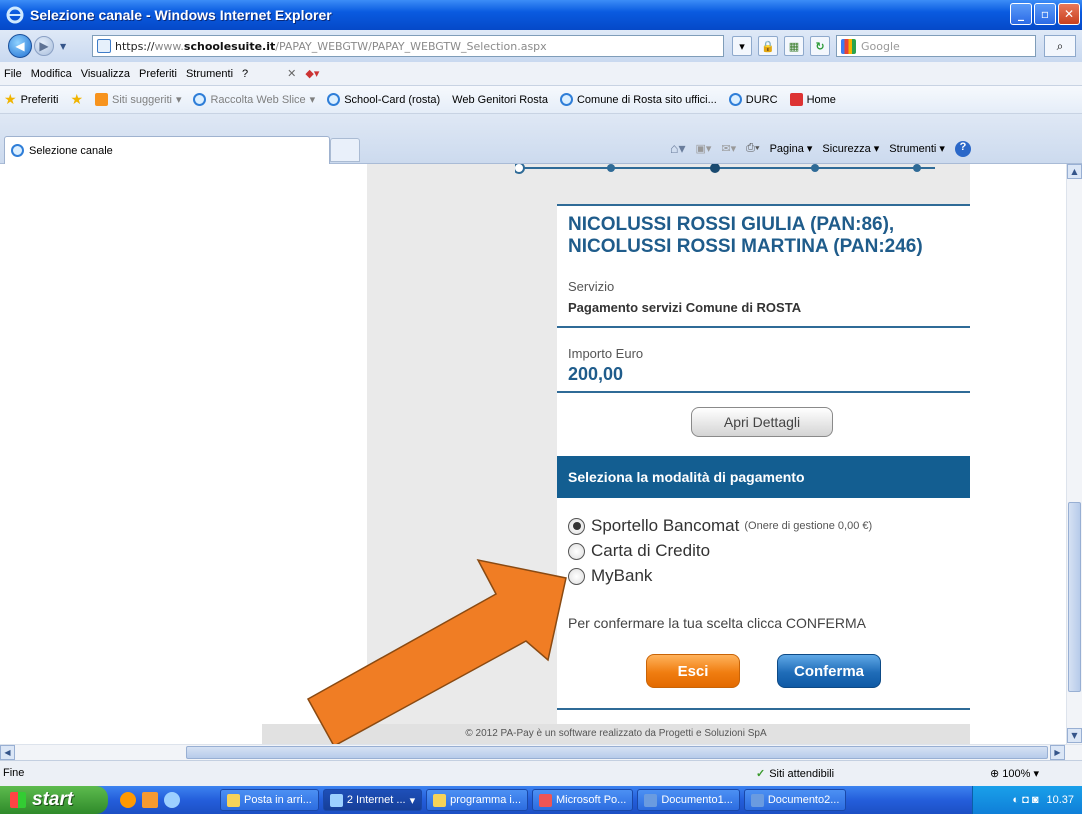  What do you see at coordinates (848, 46) in the screenshot?
I see `google-icon` at bounding box center [848, 46].